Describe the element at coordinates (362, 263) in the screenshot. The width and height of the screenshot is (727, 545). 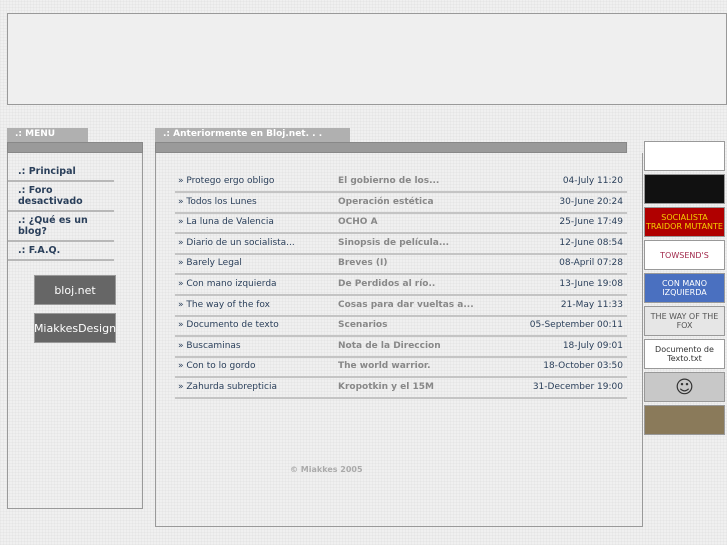
I see `comment-link: Breves (I)` at that location.